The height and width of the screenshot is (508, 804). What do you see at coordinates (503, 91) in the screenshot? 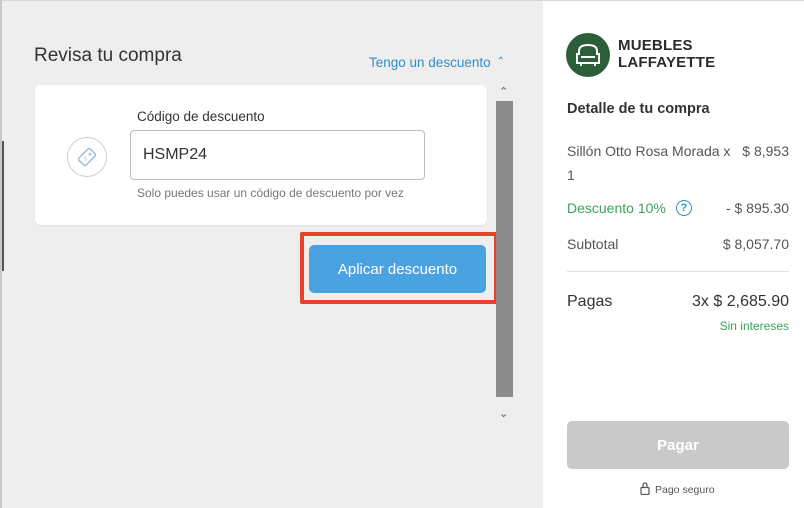
I see `scroll-up-arrow-icon: ⌃` at bounding box center [503, 91].